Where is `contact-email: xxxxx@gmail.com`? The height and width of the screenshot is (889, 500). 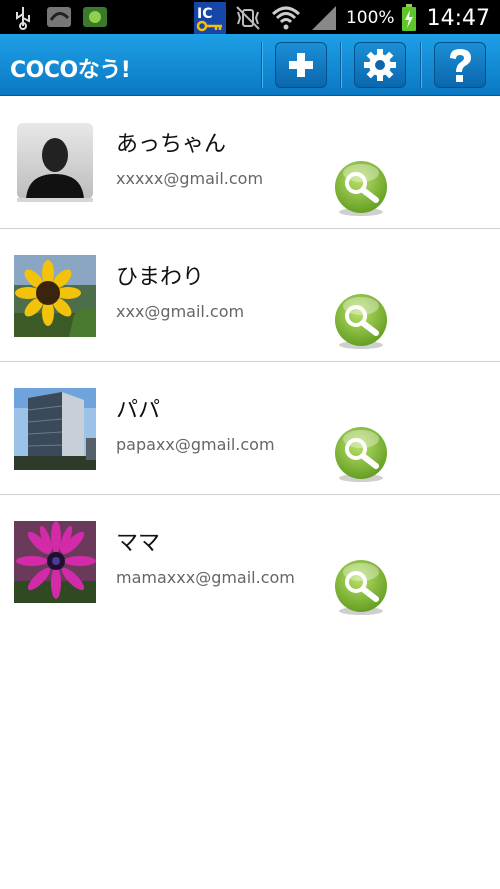 contact-email: xxxxx@gmail.com is located at coordinates (190, 178).